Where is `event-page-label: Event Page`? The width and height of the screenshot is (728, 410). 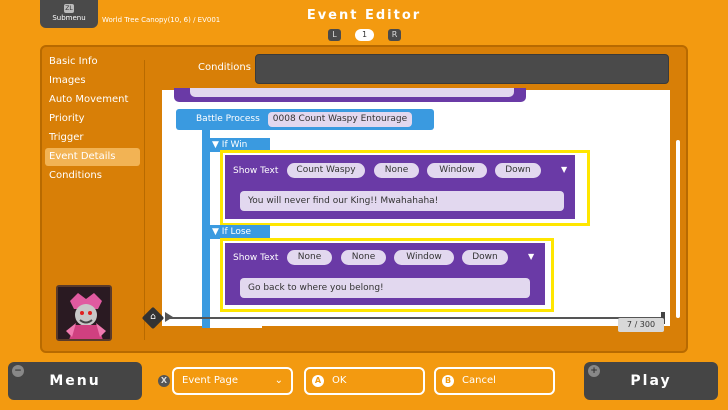 event-page-label: Event Page is located at coordinates (210, 380).